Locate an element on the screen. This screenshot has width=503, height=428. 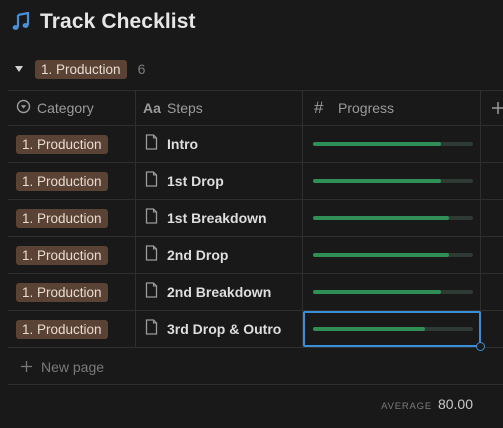
table-row: 1. Production 2nd Drop is located at coordinates (255, 255).